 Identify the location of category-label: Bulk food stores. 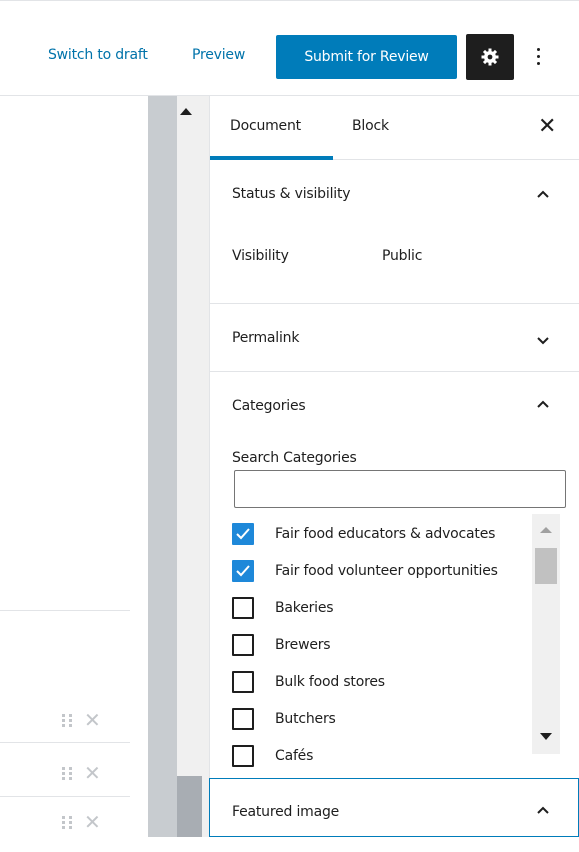
(330, 682).